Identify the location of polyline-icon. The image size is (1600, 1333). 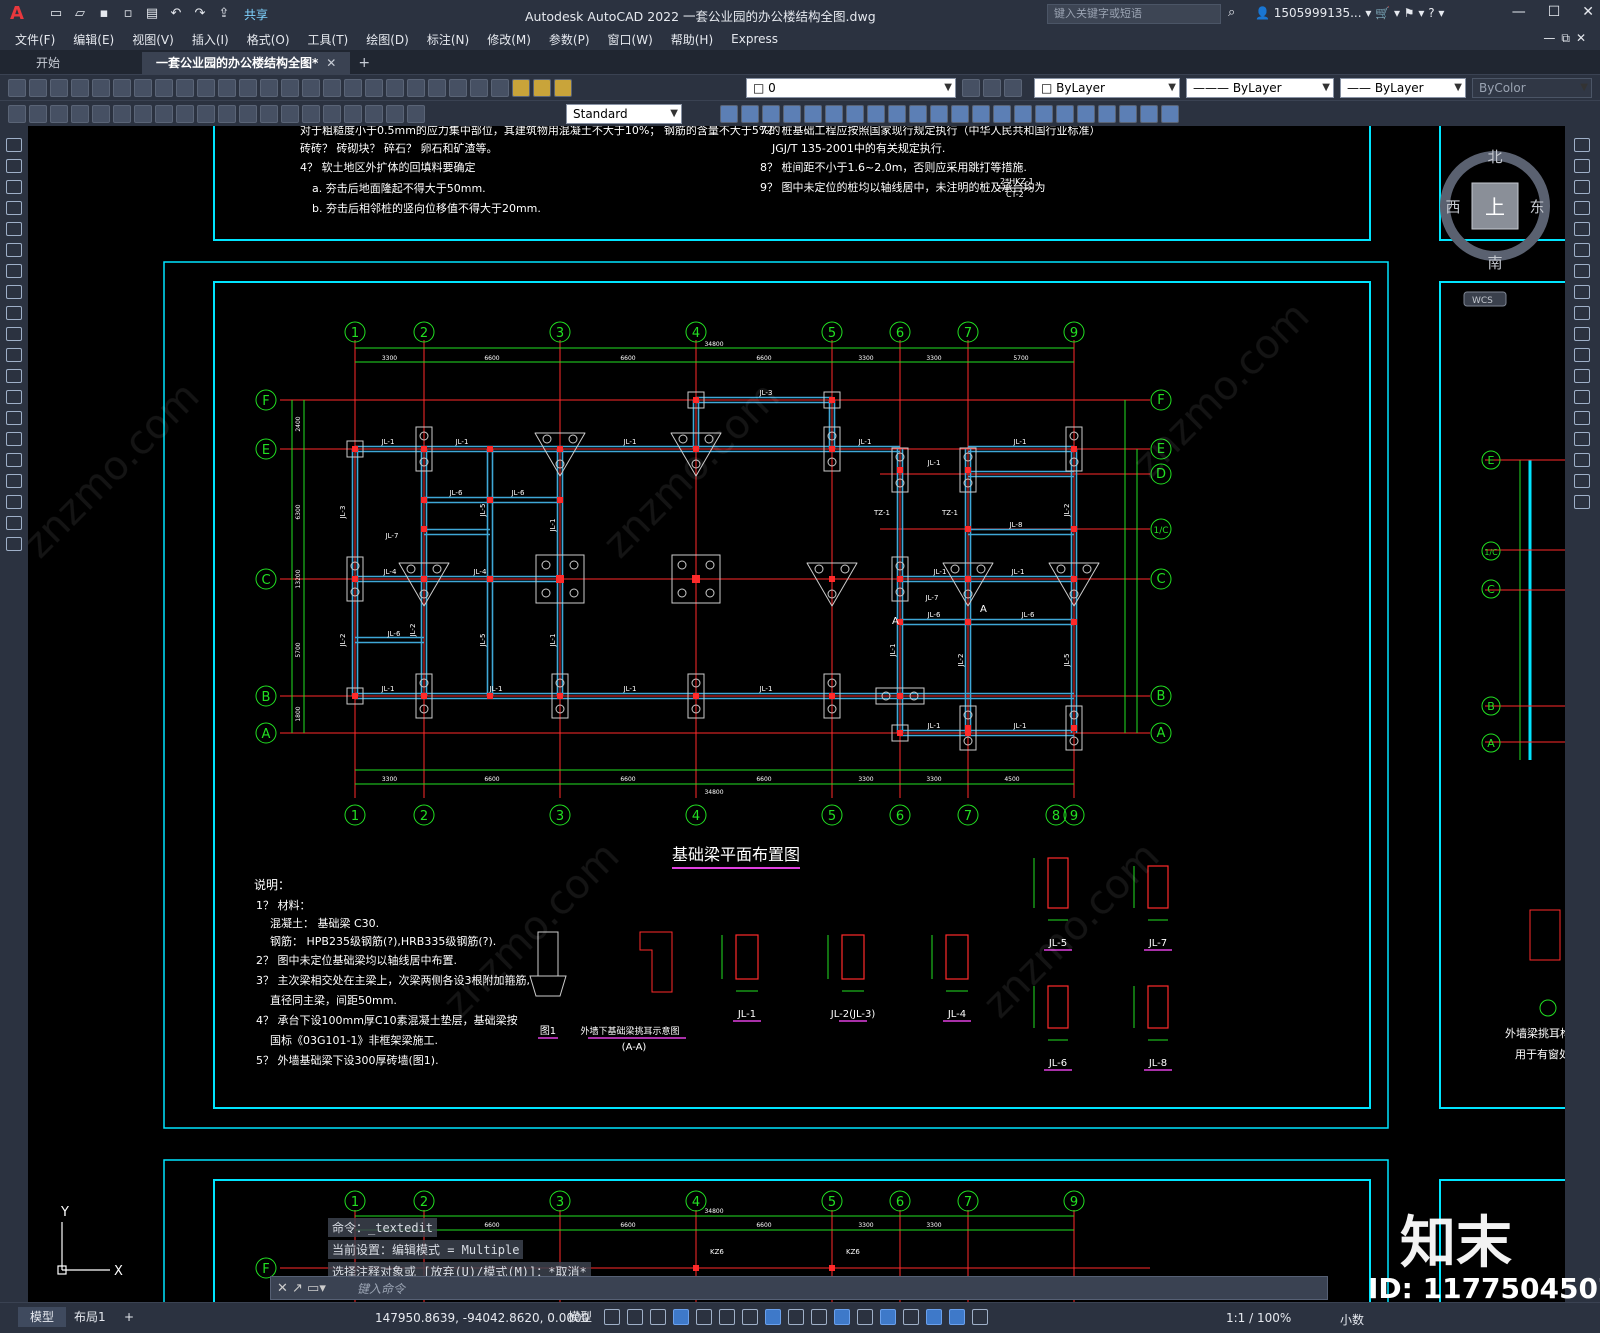
(14, 187).